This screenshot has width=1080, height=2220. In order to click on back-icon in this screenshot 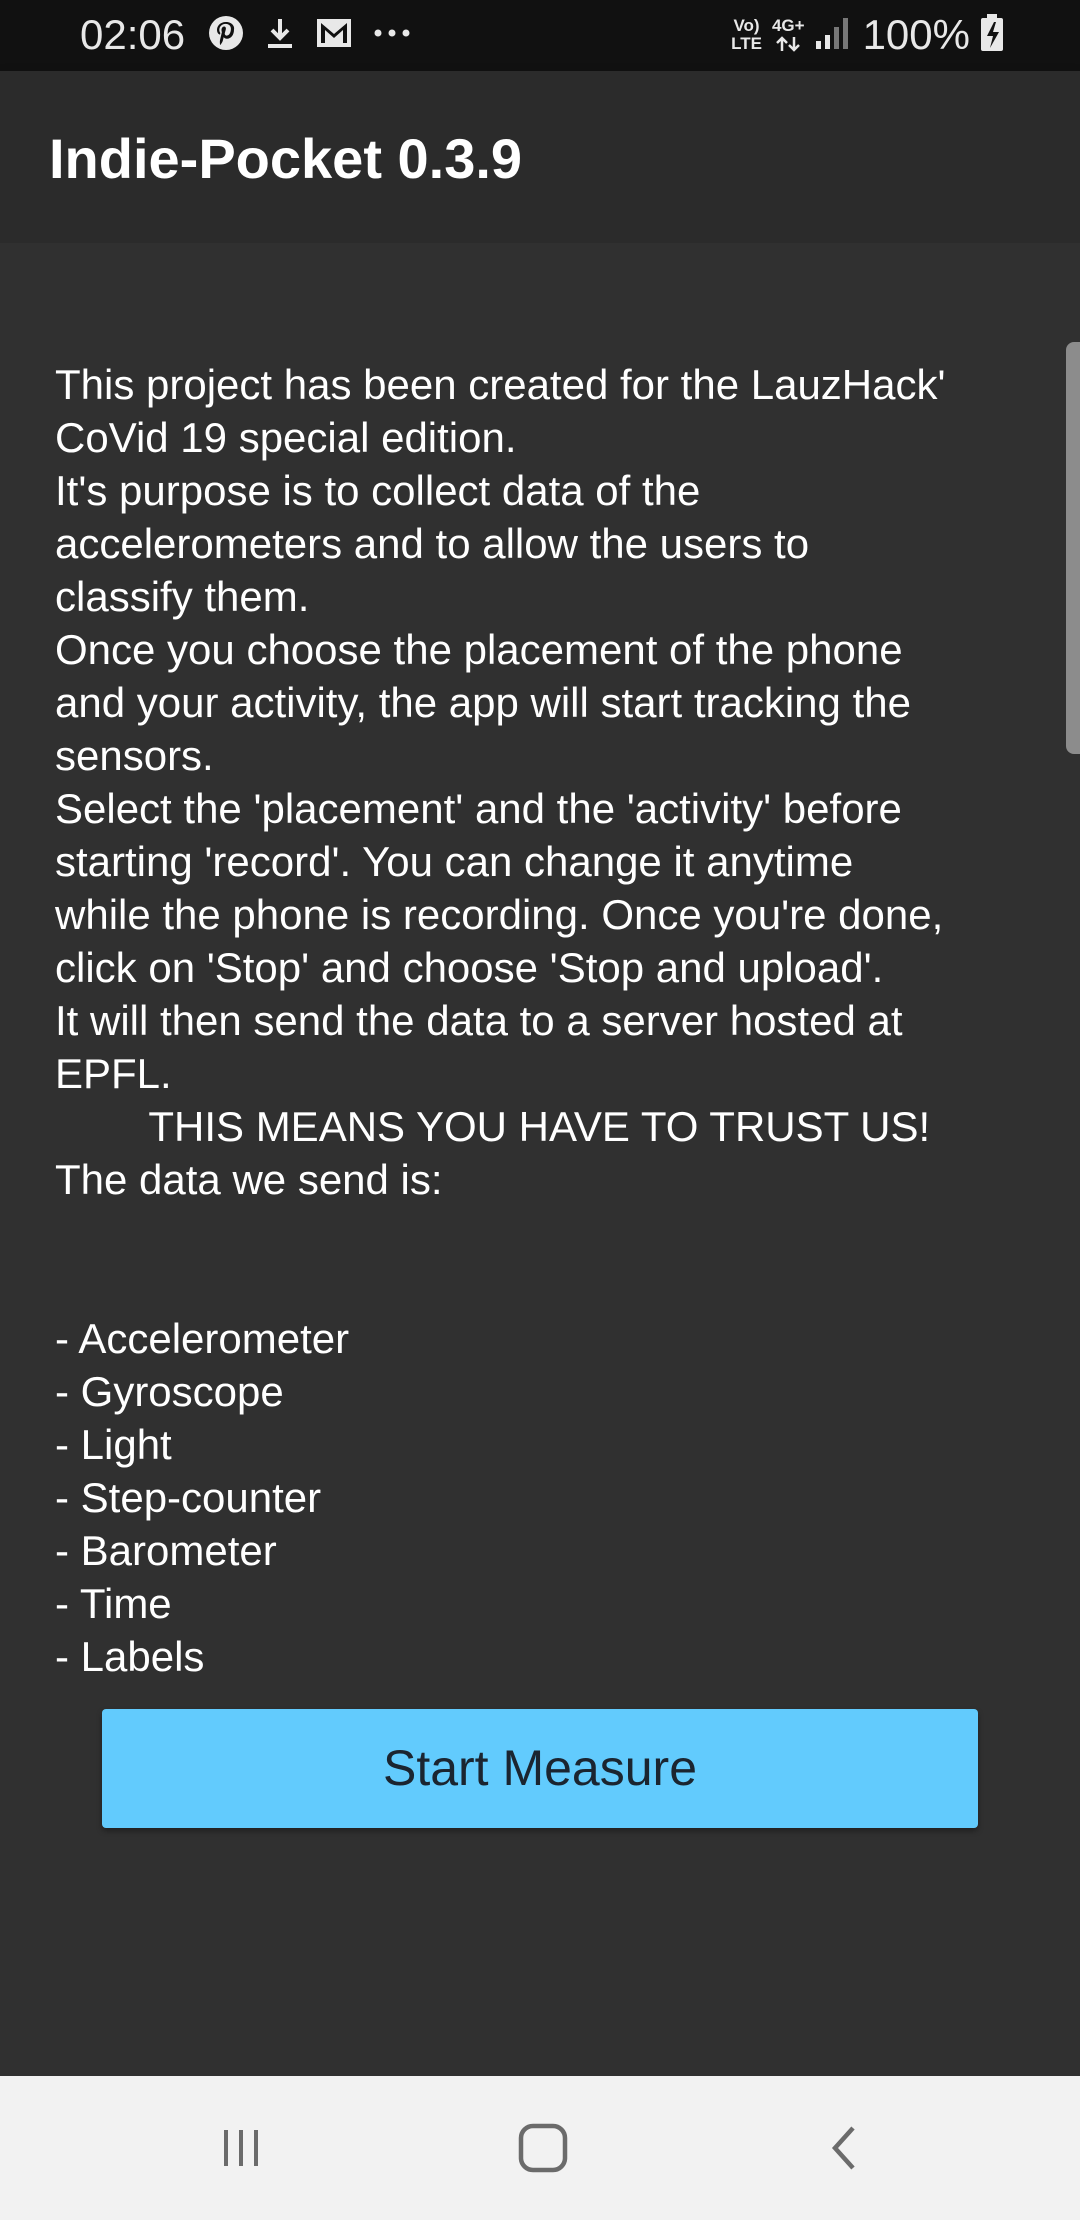, I will do `click(845, 2148)`.